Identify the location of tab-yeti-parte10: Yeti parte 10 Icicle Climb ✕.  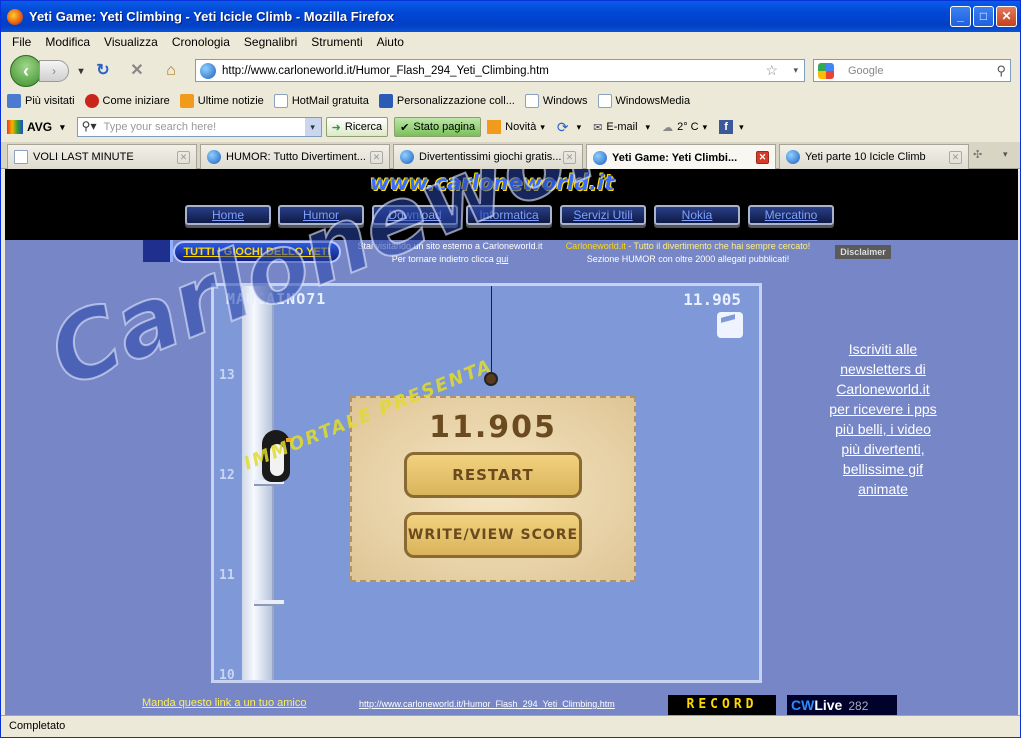
(874, 156).